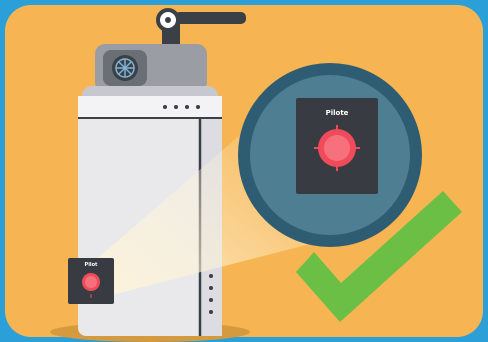  Describe the element at coordinates (91, 281) in the screenshot. I see `pilot-control-small: Pilot` at that location.